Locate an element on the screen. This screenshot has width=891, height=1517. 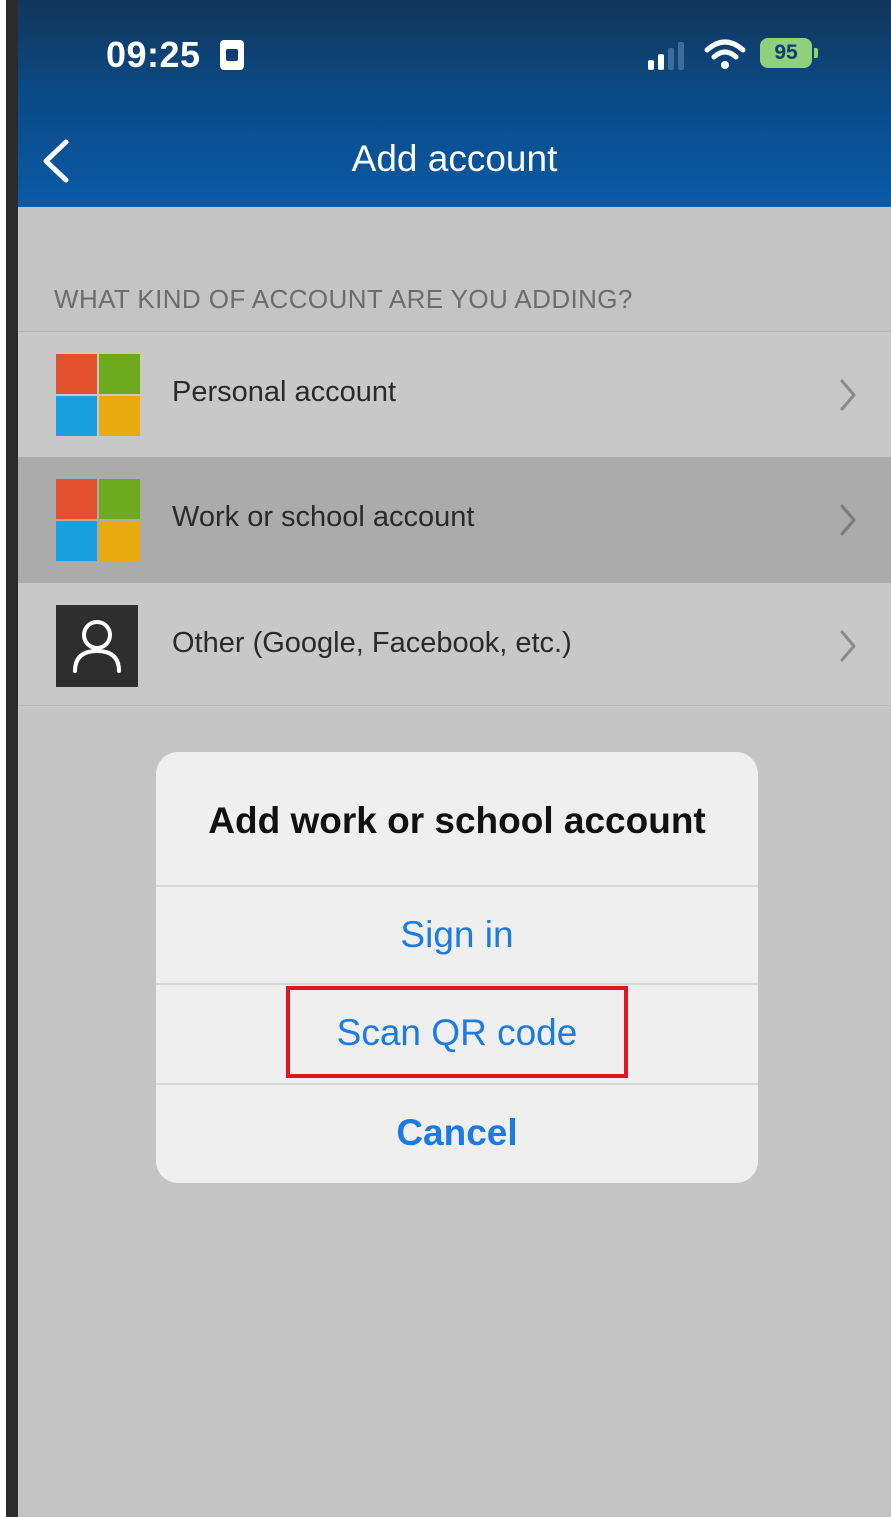
cancel-button: Cancel is located at coordinates (457, 1133).